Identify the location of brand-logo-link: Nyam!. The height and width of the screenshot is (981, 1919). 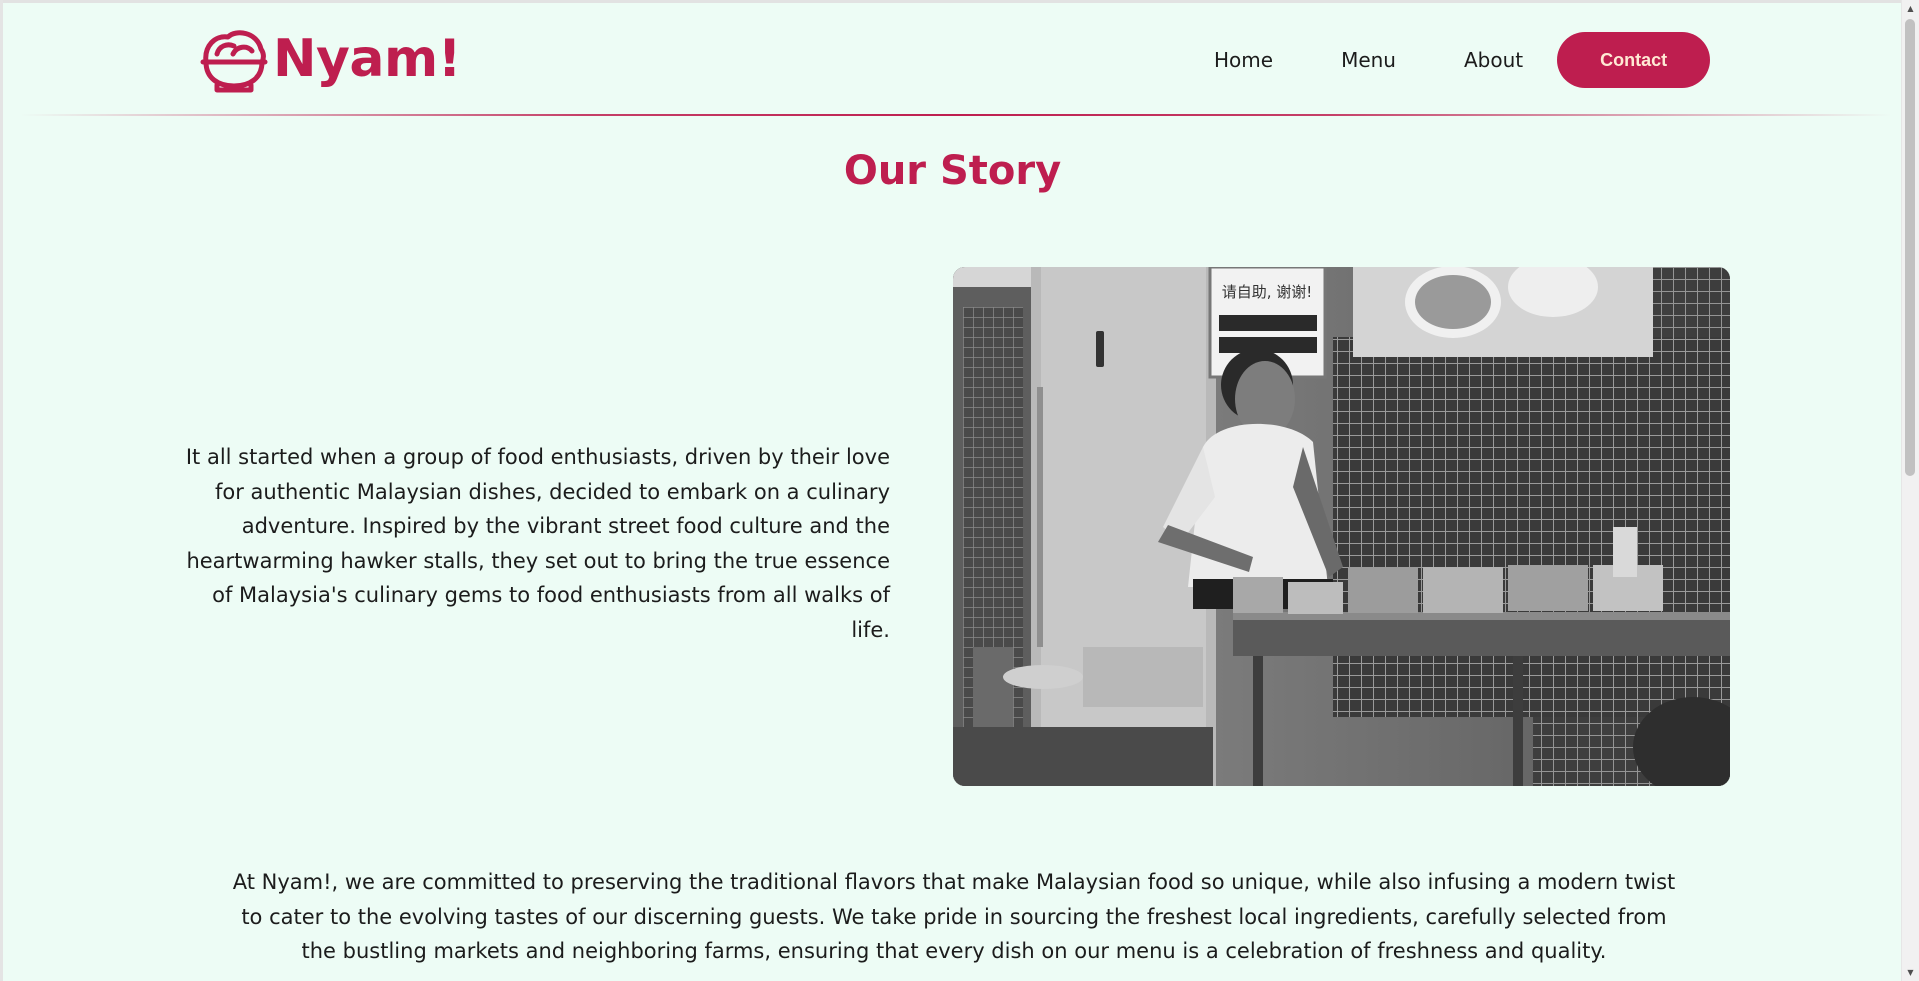
(330, 59).